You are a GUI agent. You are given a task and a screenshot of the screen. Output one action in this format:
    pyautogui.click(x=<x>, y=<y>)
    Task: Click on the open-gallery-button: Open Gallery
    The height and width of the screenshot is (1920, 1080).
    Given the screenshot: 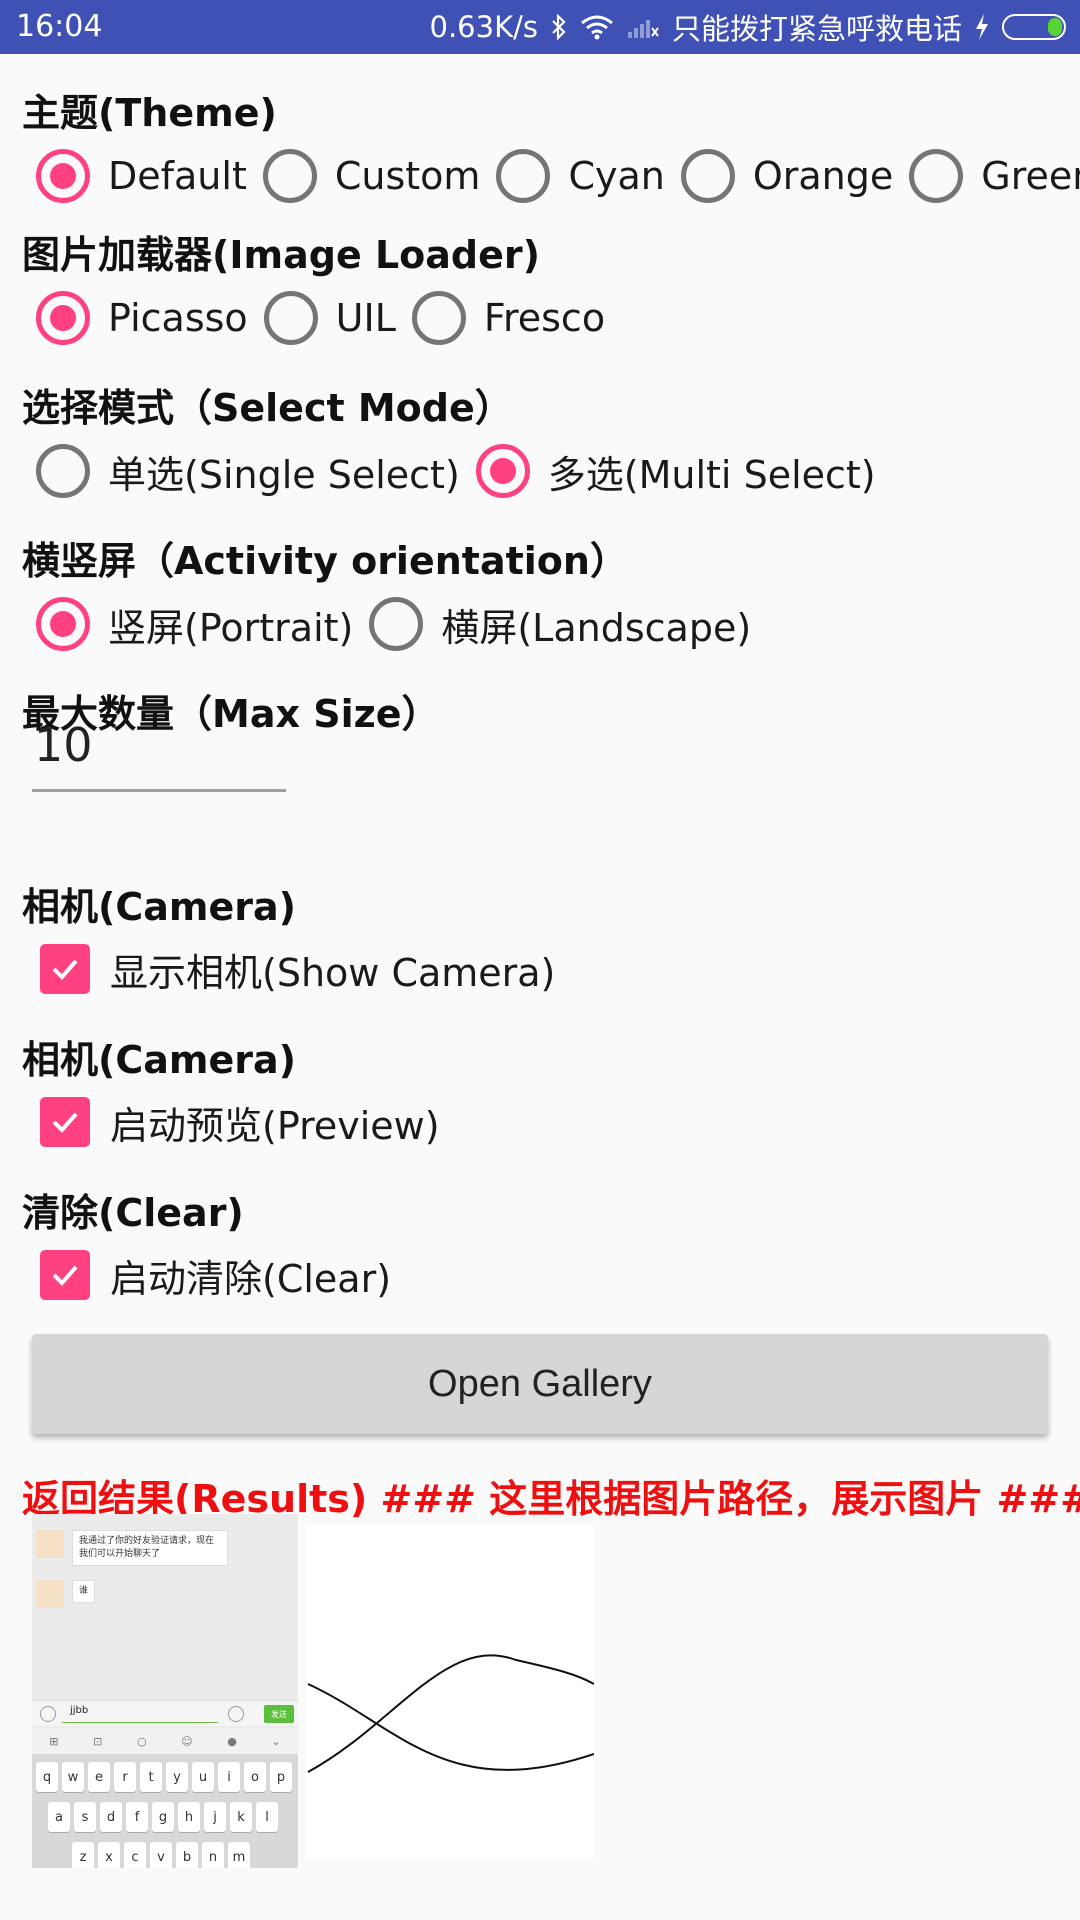 What is the action you would take?
    pyautogui.click(x=540, y=1384)
    